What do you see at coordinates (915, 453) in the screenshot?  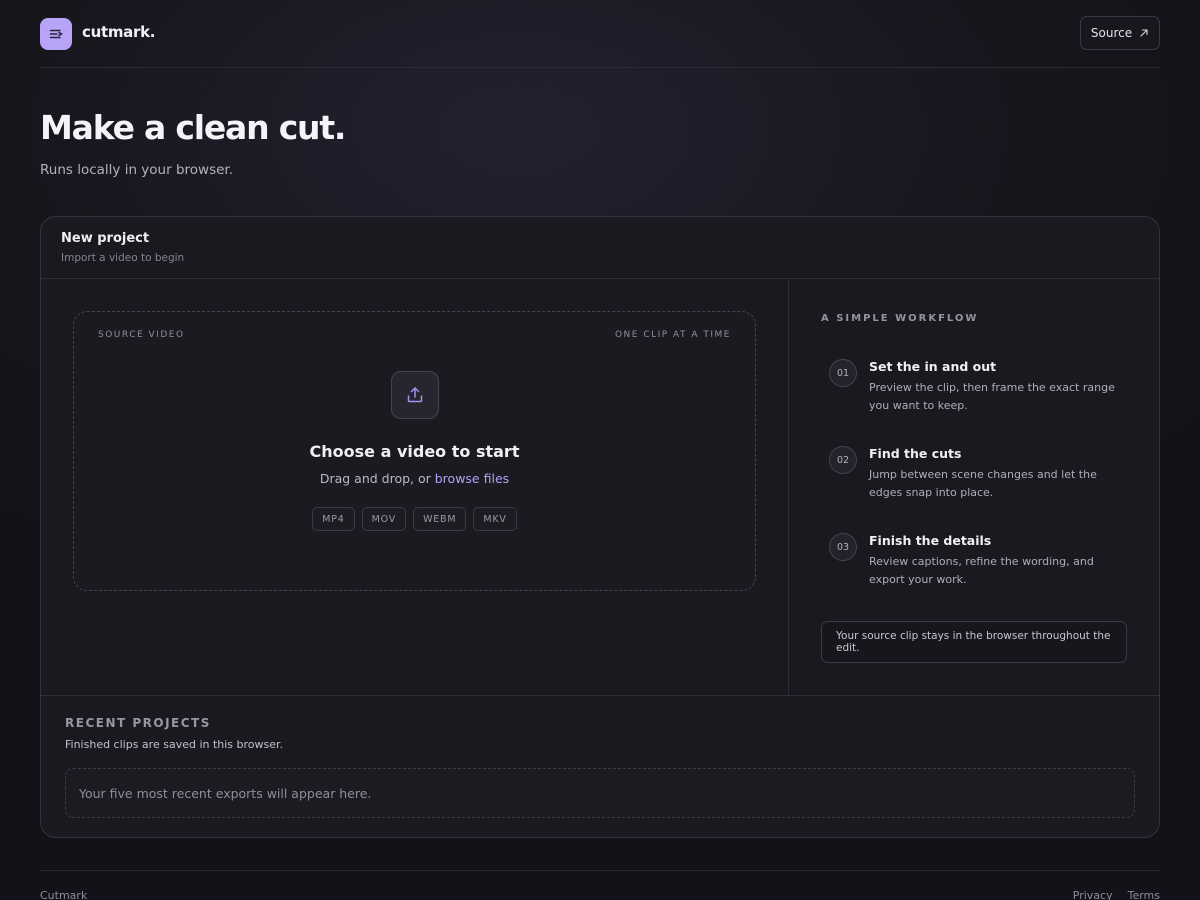 I see `step-title: Find the cuts` at bounding box center [915, 453].